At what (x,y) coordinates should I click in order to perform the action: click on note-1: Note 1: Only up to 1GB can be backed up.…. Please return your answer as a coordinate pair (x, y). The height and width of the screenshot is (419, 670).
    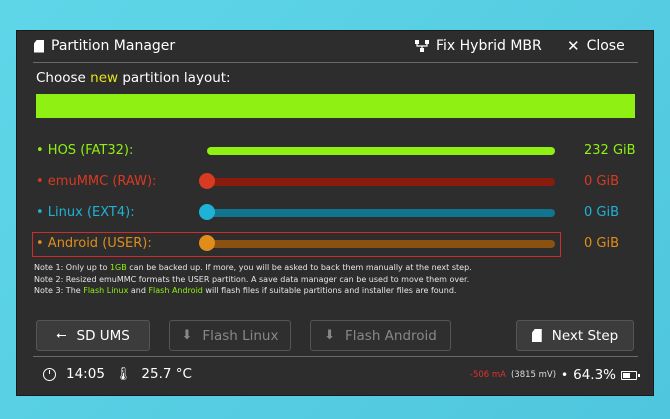
    Looking at the image, I should click on (253, 268).